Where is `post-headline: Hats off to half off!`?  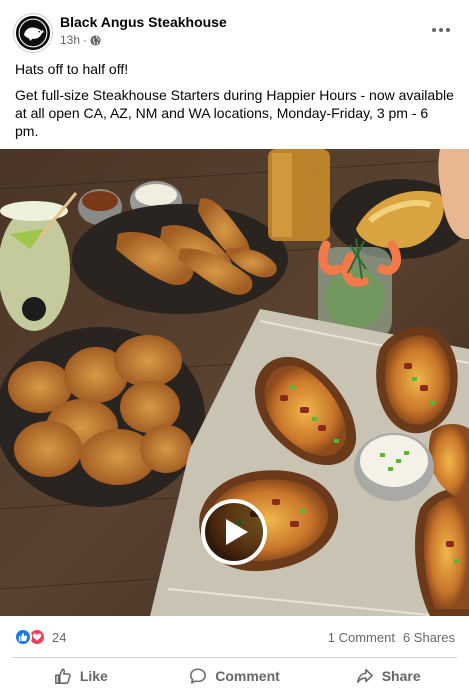 post-headline: Hats off to half off! is located at coordinates (72, 69).